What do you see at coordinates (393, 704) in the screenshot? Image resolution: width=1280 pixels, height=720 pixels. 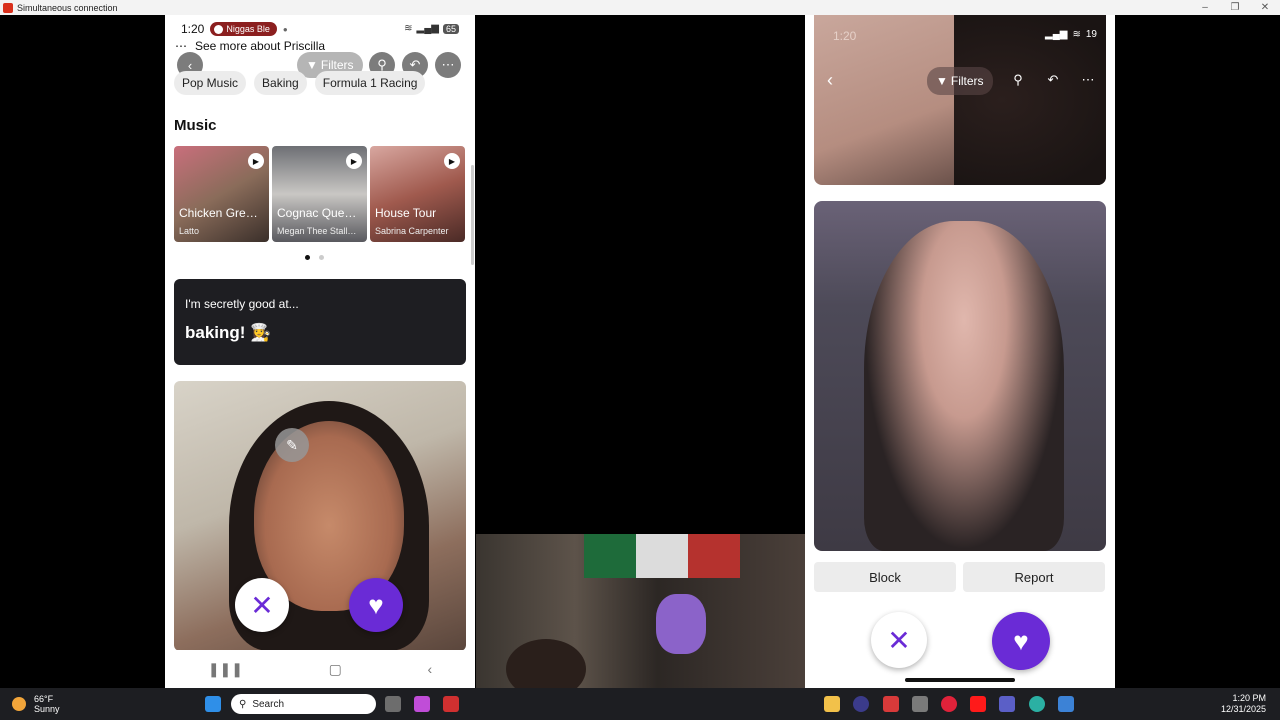 I see `task-view-icon` at bounding box center [393, 704].